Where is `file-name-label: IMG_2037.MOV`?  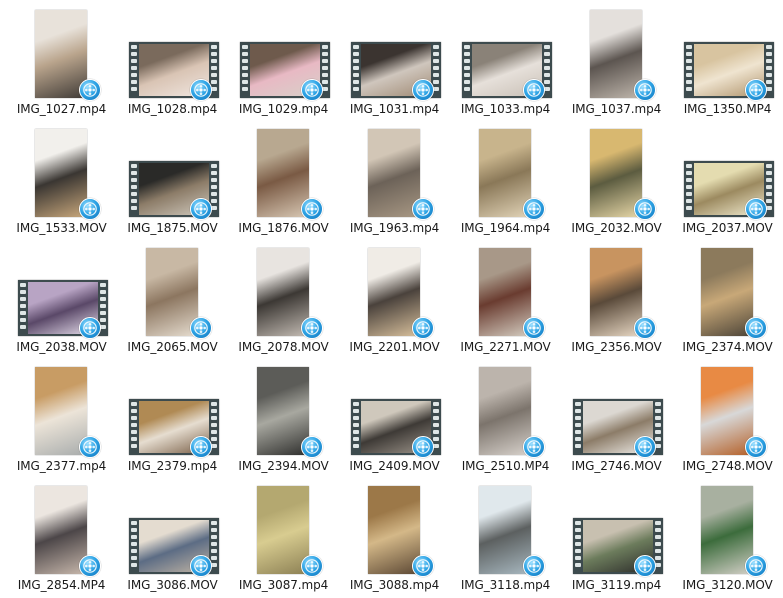 file-name-label: IMG_2037.MOV is located at coordinates (727, 228).